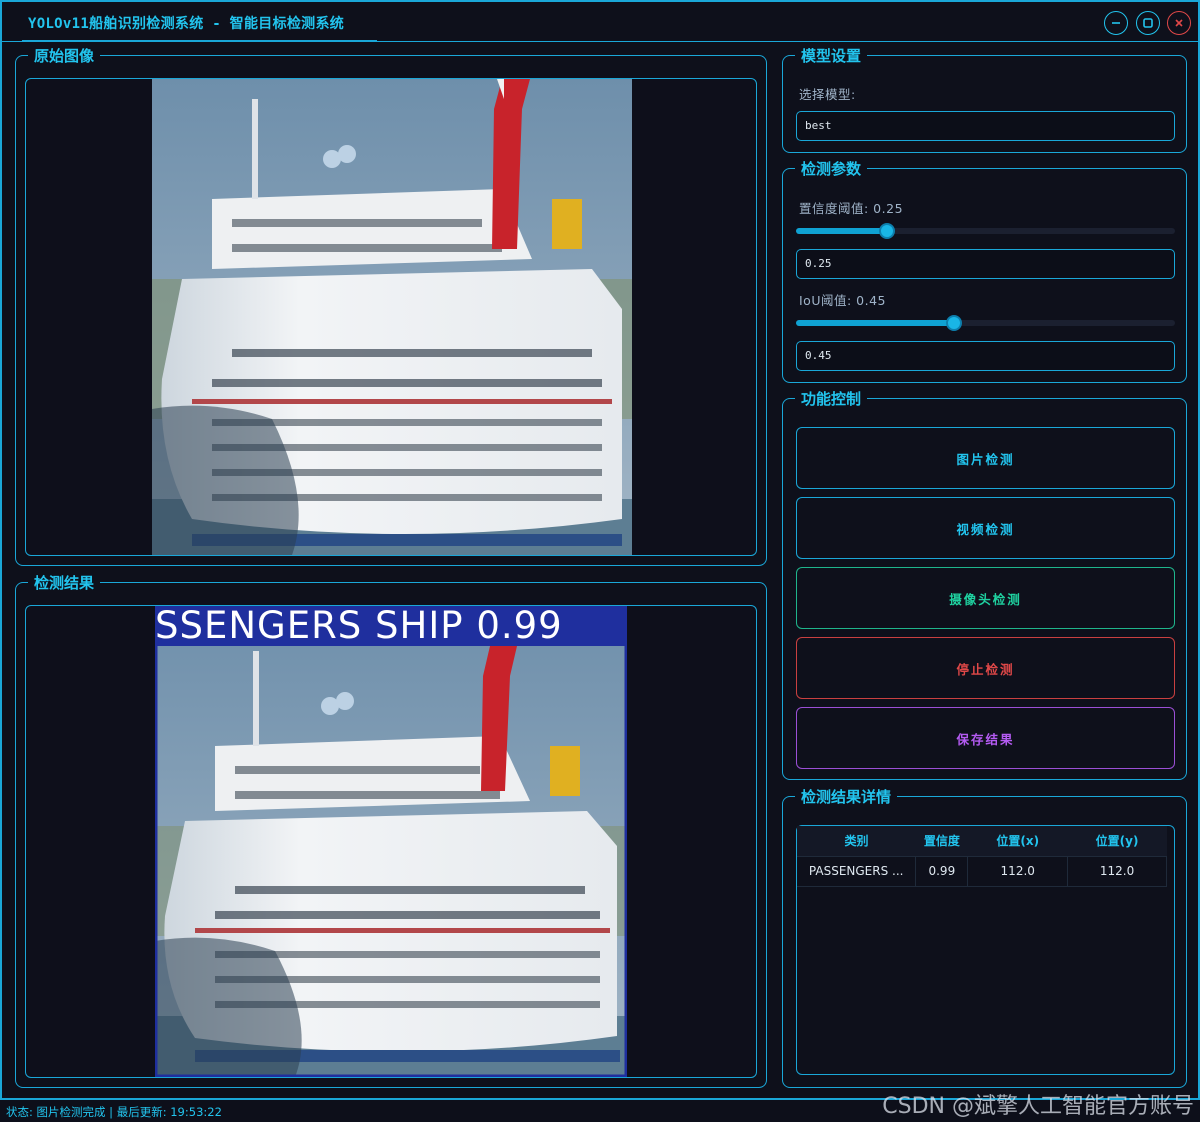 The width and height of the screenshot is (1200, 1122). What do you see at coordinates (985, 356) in the screenshot?
I see `iou-input: 0.45` at bounding box center [985, 356].